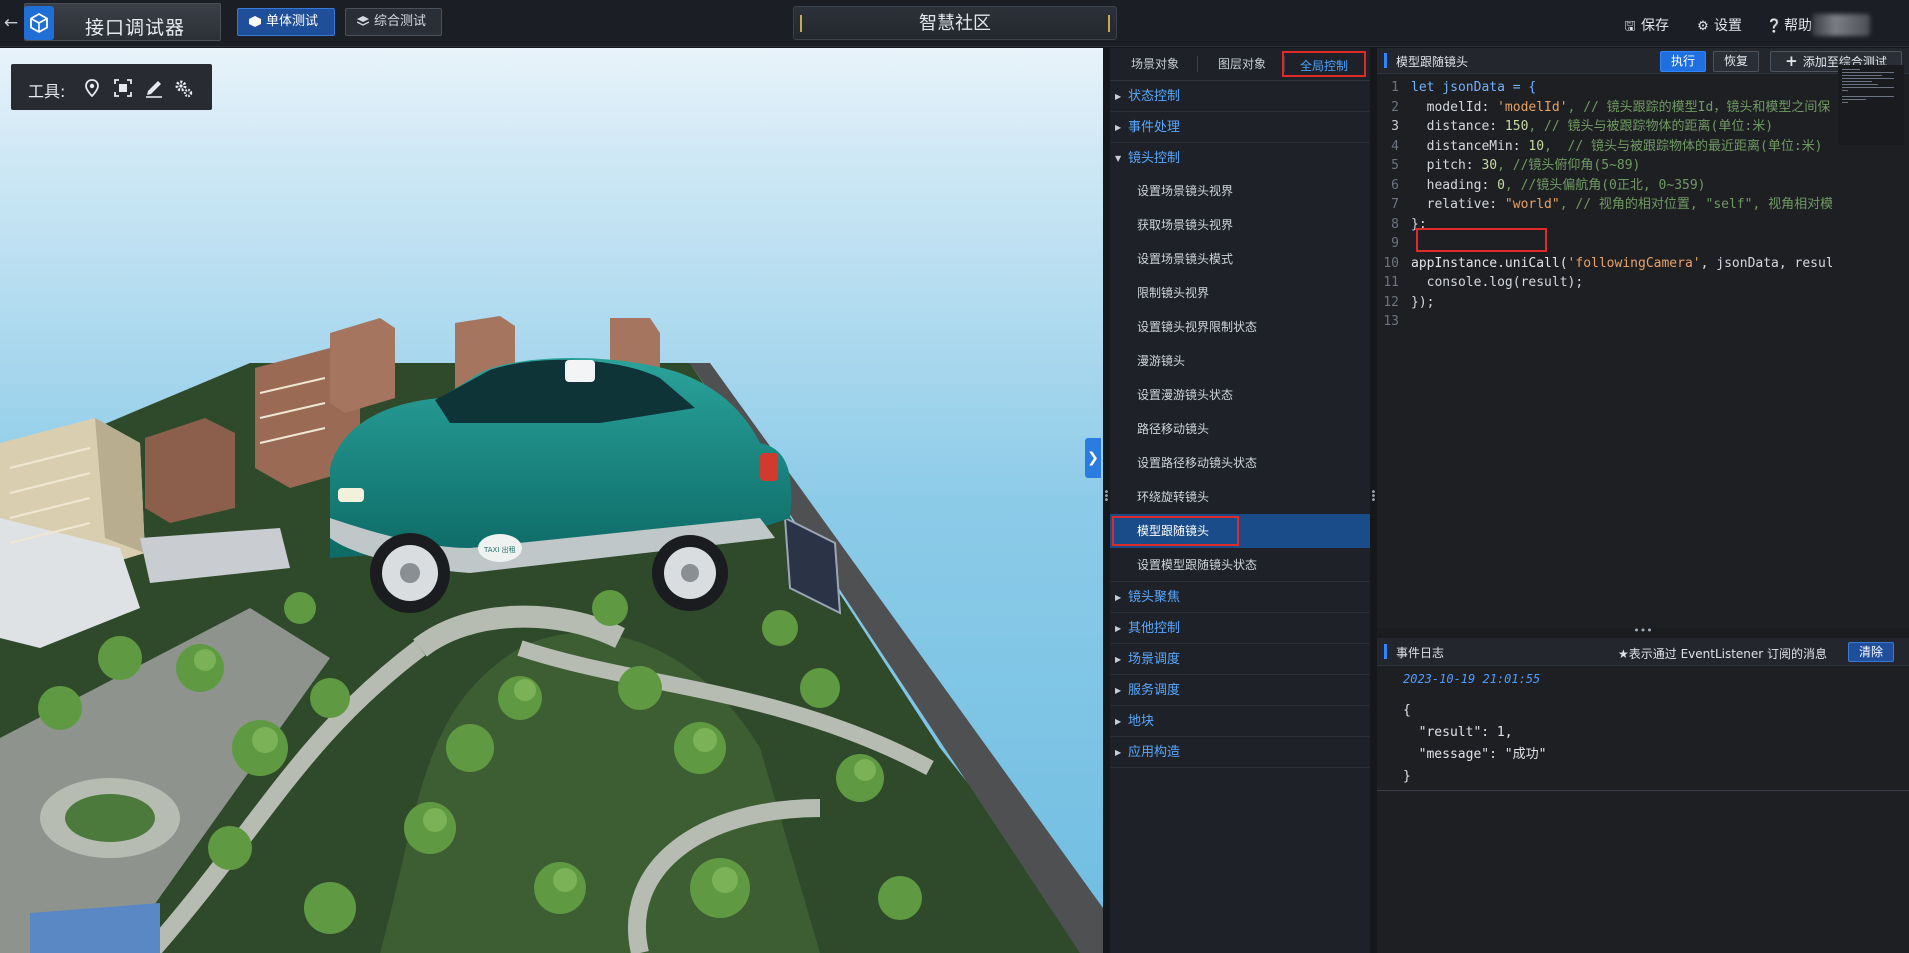 The height and width of the screenshot is (953, 1909). Describe the element at coordinates (1240, 565) in the screenshot. I see `nav-item: 设置模型跟随镜头状态` at that location.